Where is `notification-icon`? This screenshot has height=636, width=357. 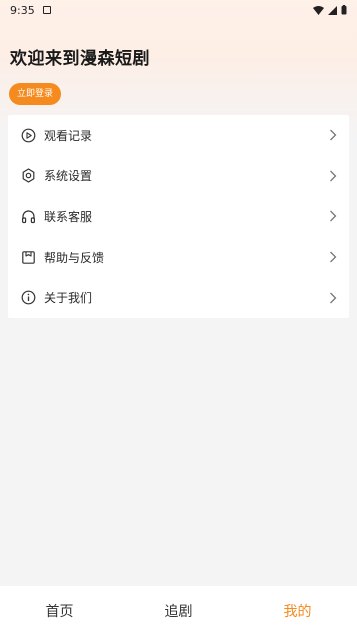 notification-icon is located at coordinates (46, 10).